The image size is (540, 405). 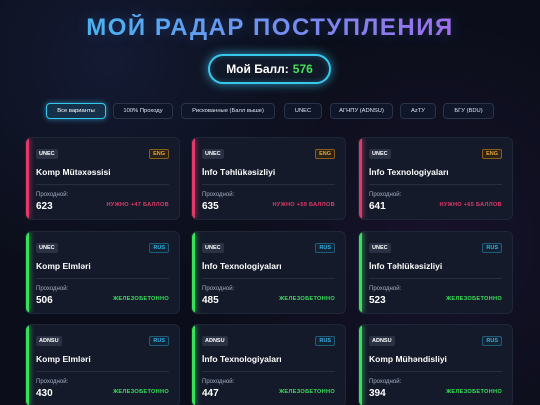 What do you see at coordinates (44, 206) in the screenshot?
I see `passing-score-value: 623` at bounding box center [44, 206].